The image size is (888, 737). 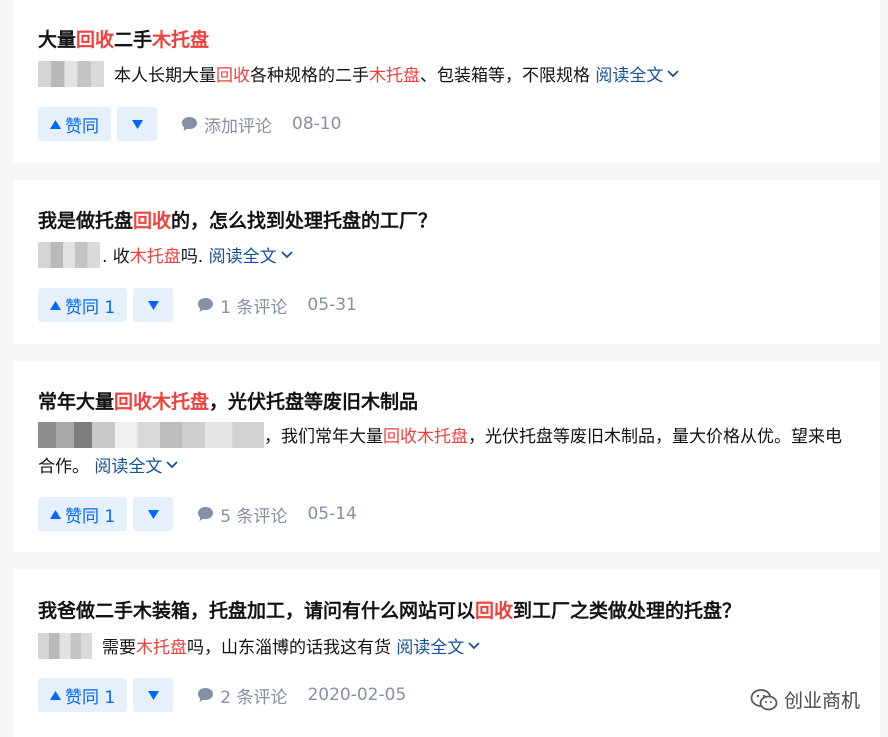 What do you see at coordinates (357, 695) in the screenshot?
I see `answer-date: 2020-02-05` at bounding box center [357, 695].